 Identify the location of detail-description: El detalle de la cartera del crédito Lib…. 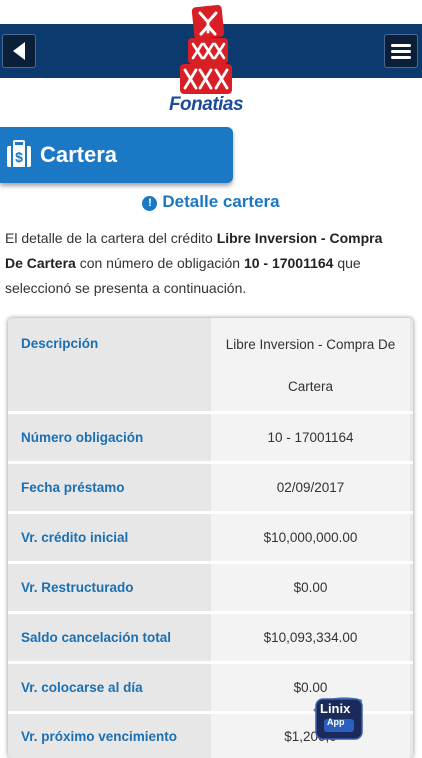
(202, 263).